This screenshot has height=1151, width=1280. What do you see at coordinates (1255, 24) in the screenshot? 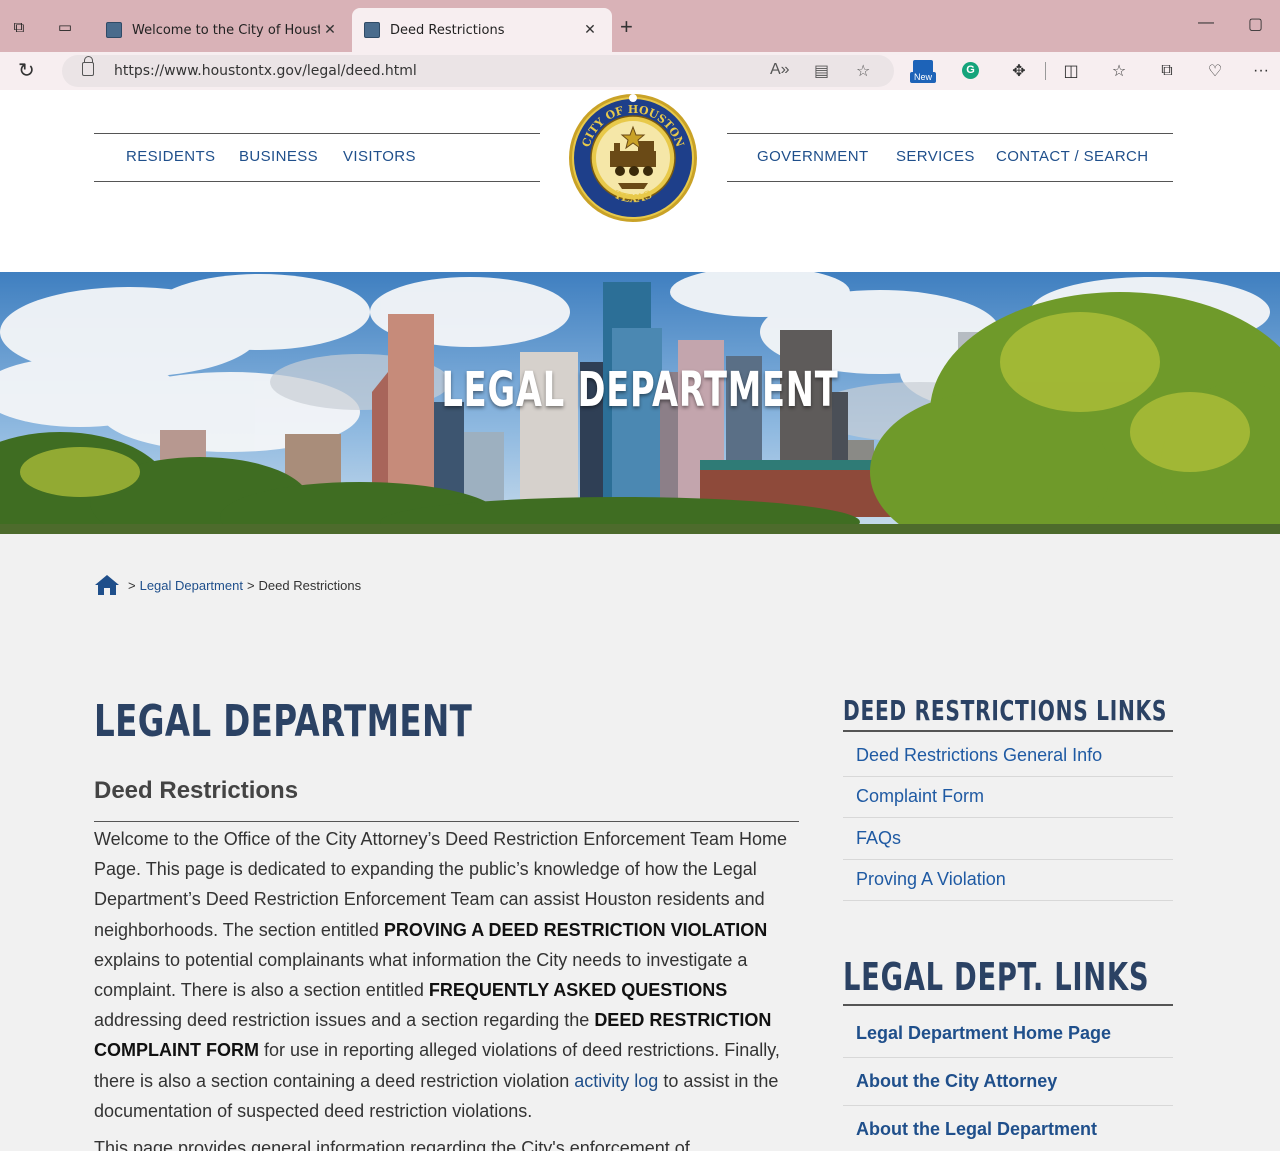
I see `maximize-icon: ▢` at bounding box center [1255, 24].